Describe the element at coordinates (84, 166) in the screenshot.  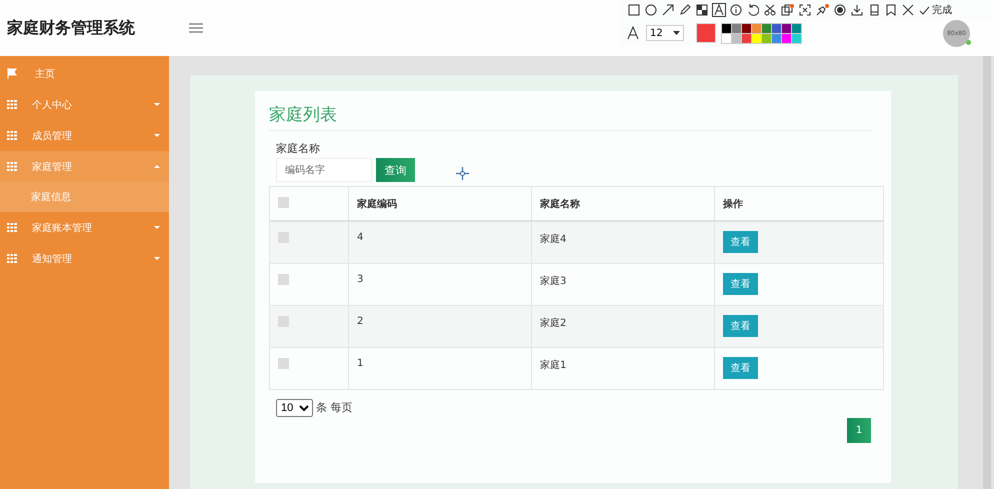
I see `sidebar-item: 家庭管理` at that location.